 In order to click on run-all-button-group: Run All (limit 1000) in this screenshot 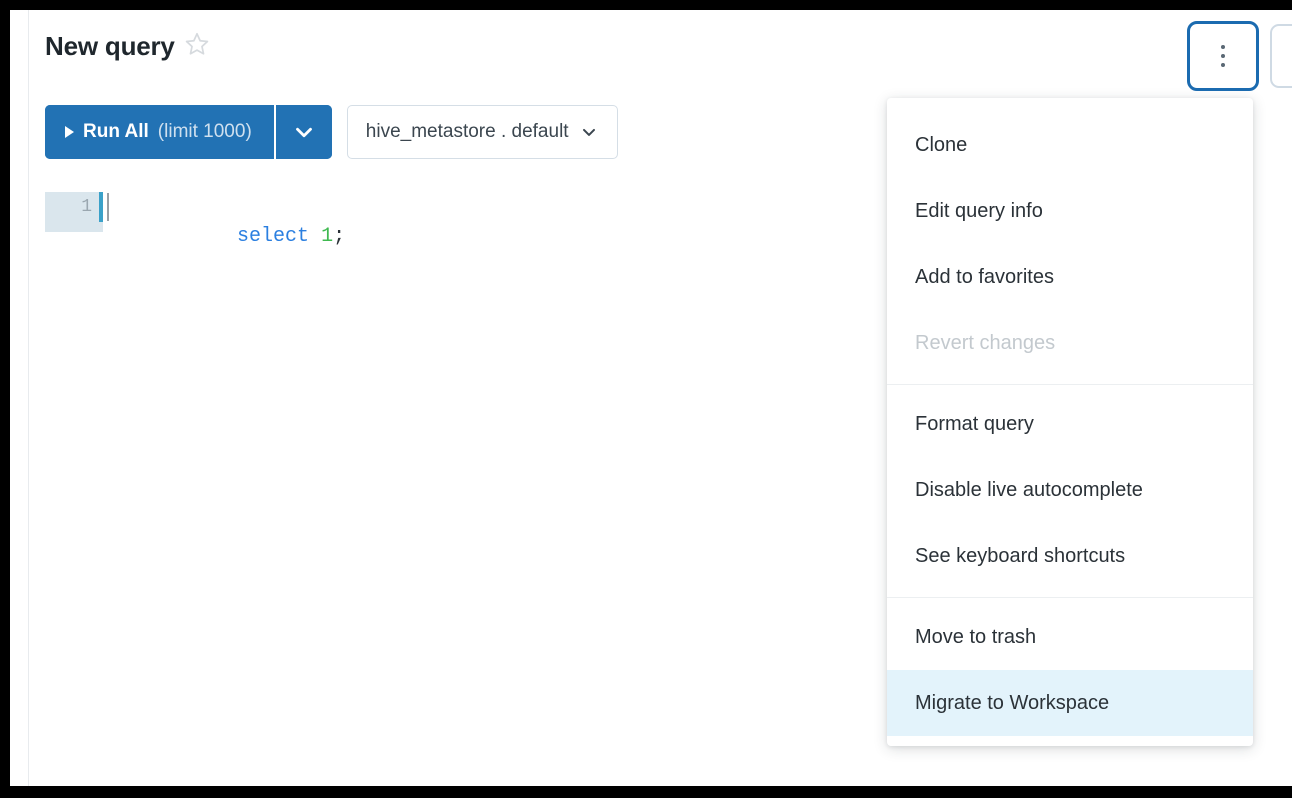, I will do `click(188, 132)`.